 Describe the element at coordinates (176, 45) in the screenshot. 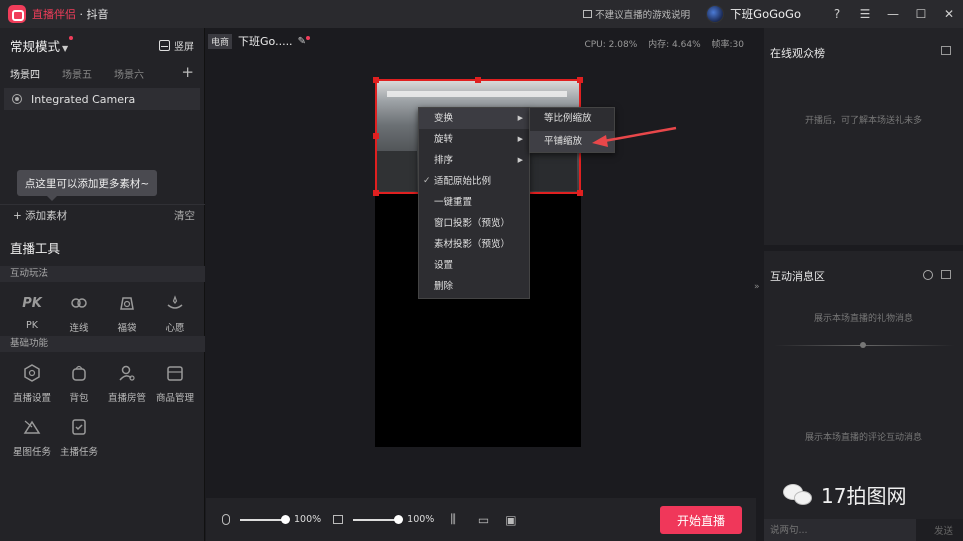

I see `portrait-button: 竖屏` at that location.